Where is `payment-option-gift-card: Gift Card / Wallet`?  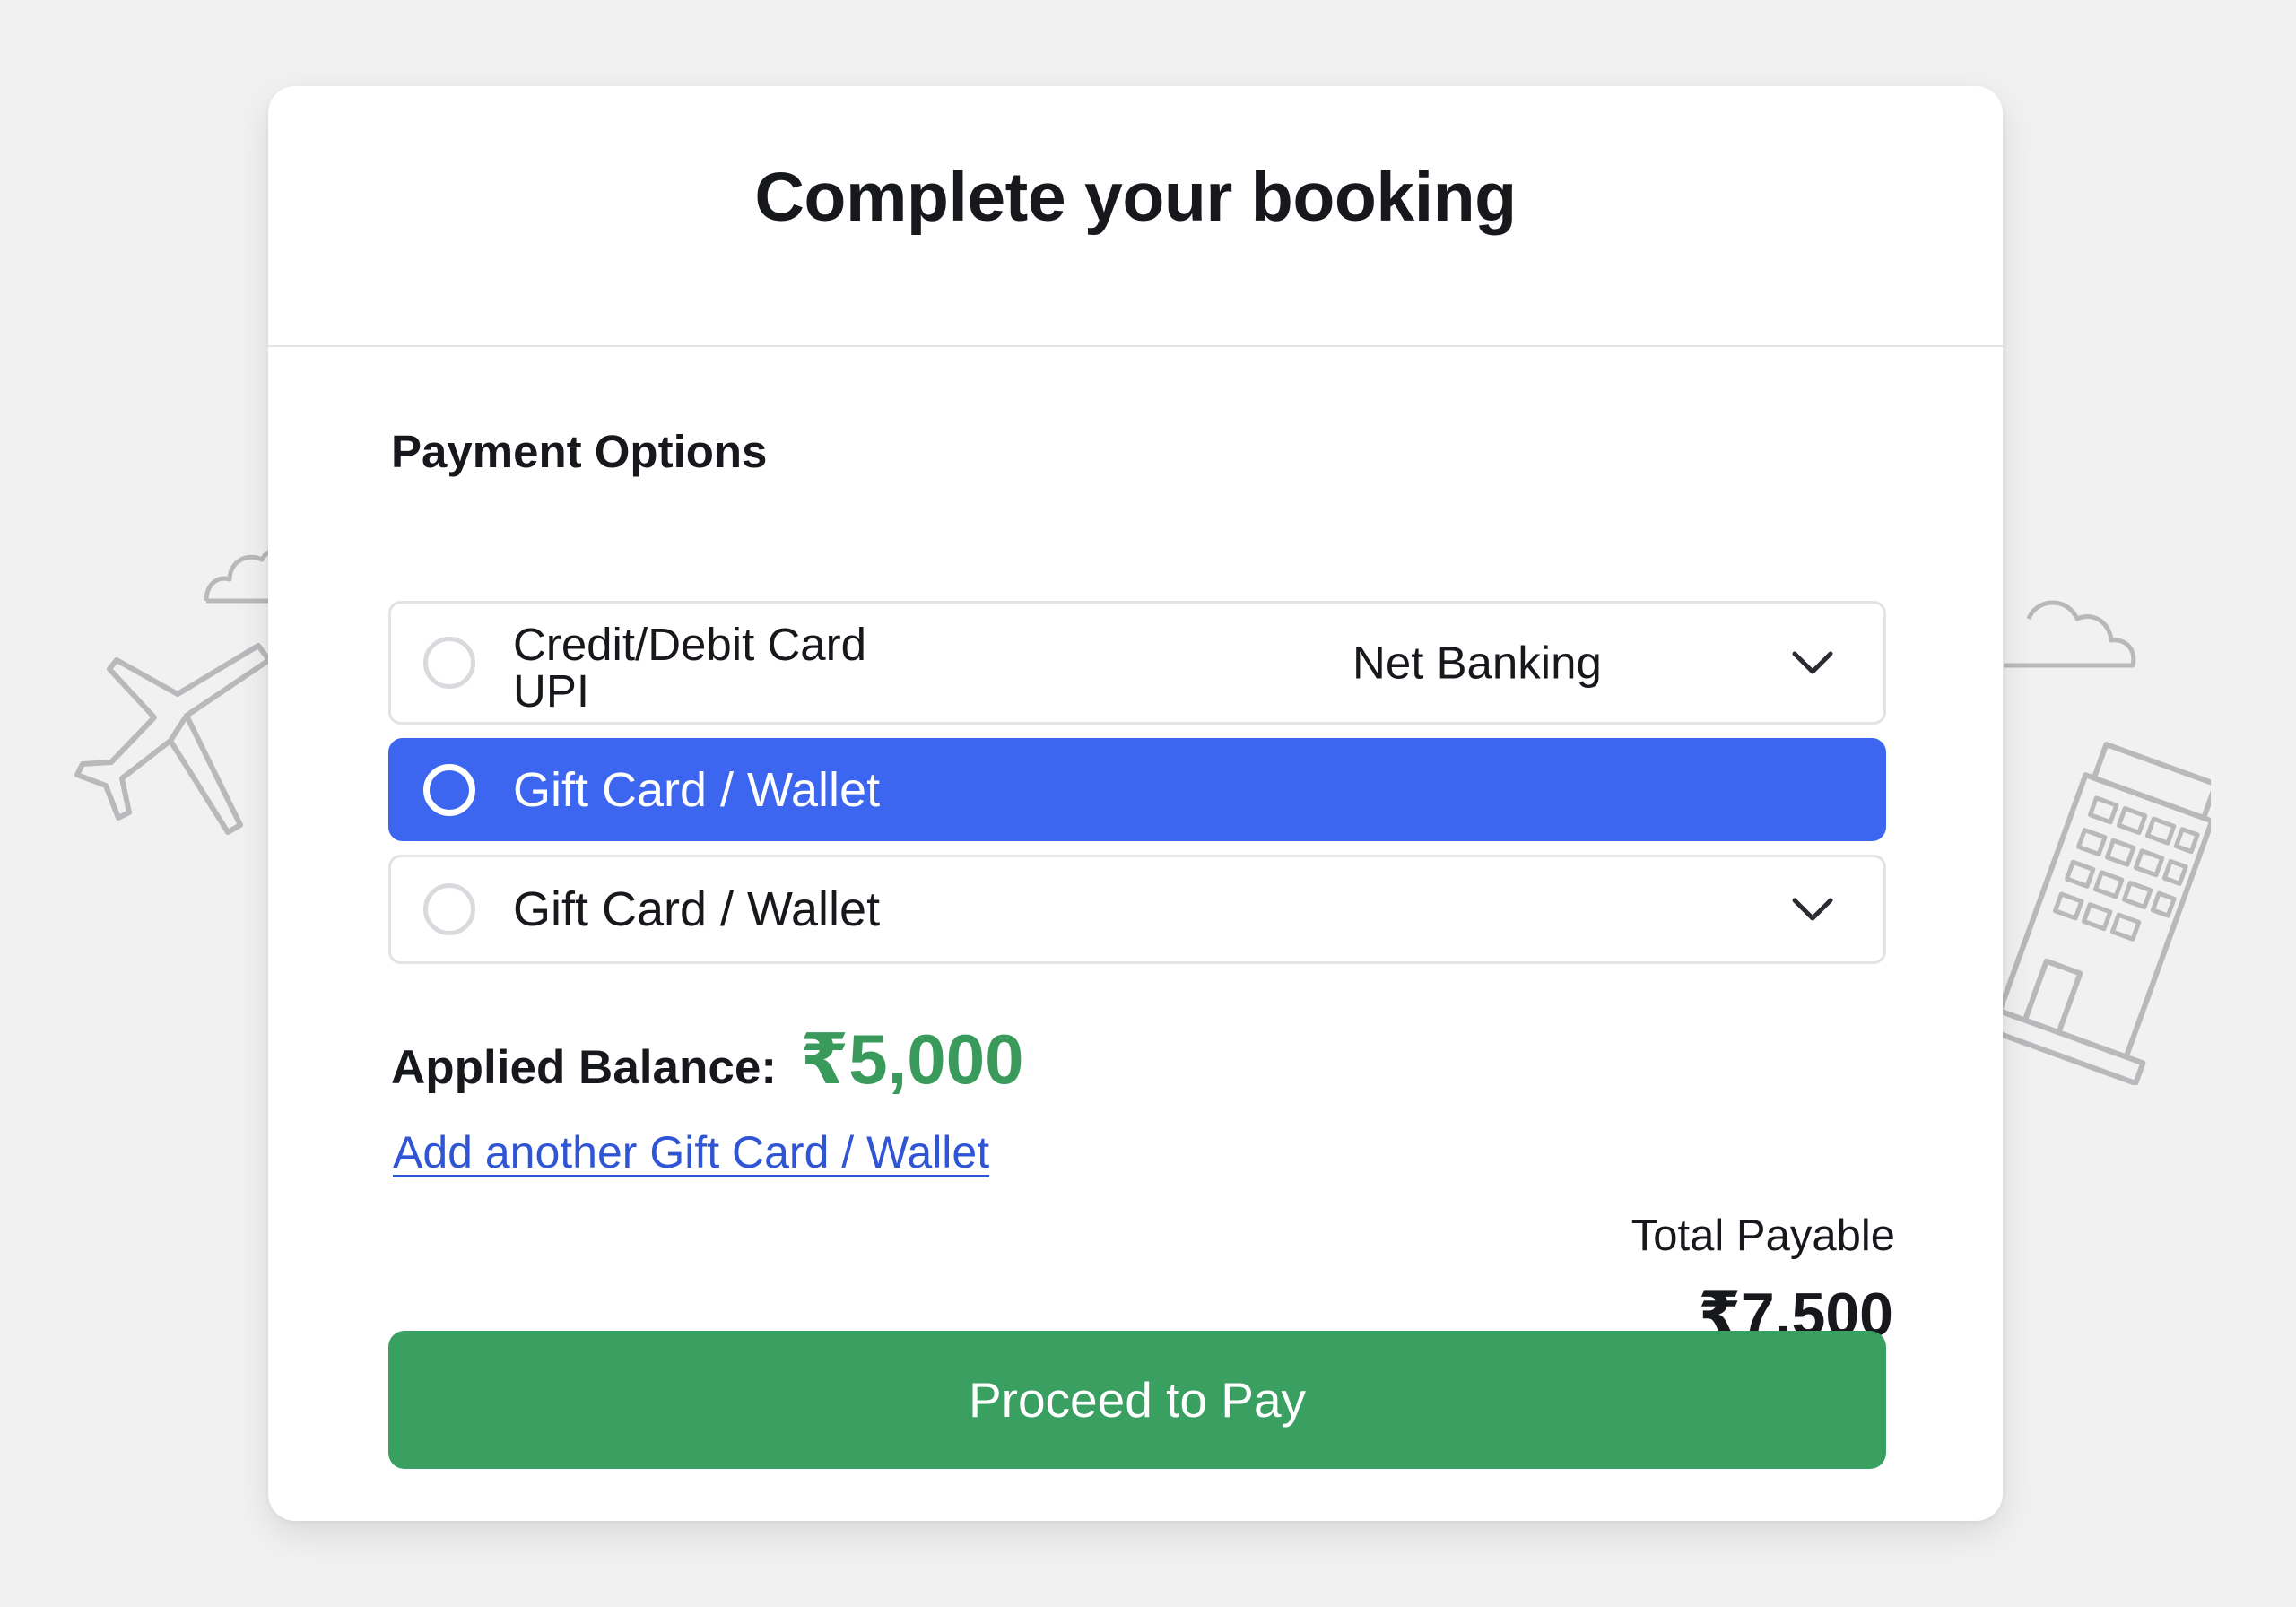
payment-option-gift-card: Gift Card / Wallet is located at coordinates (1137, 910).